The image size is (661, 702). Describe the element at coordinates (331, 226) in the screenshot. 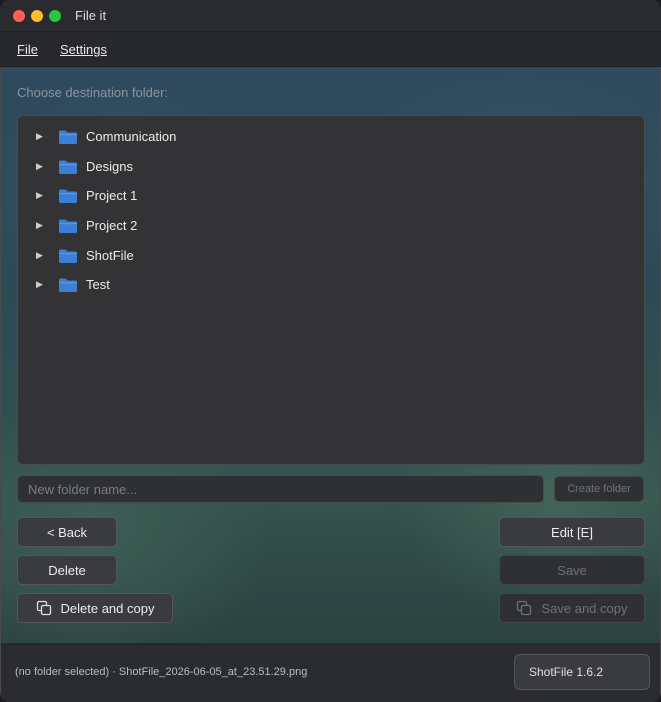

I see `tree-item-project-2: ▶ Project 2` at that location.